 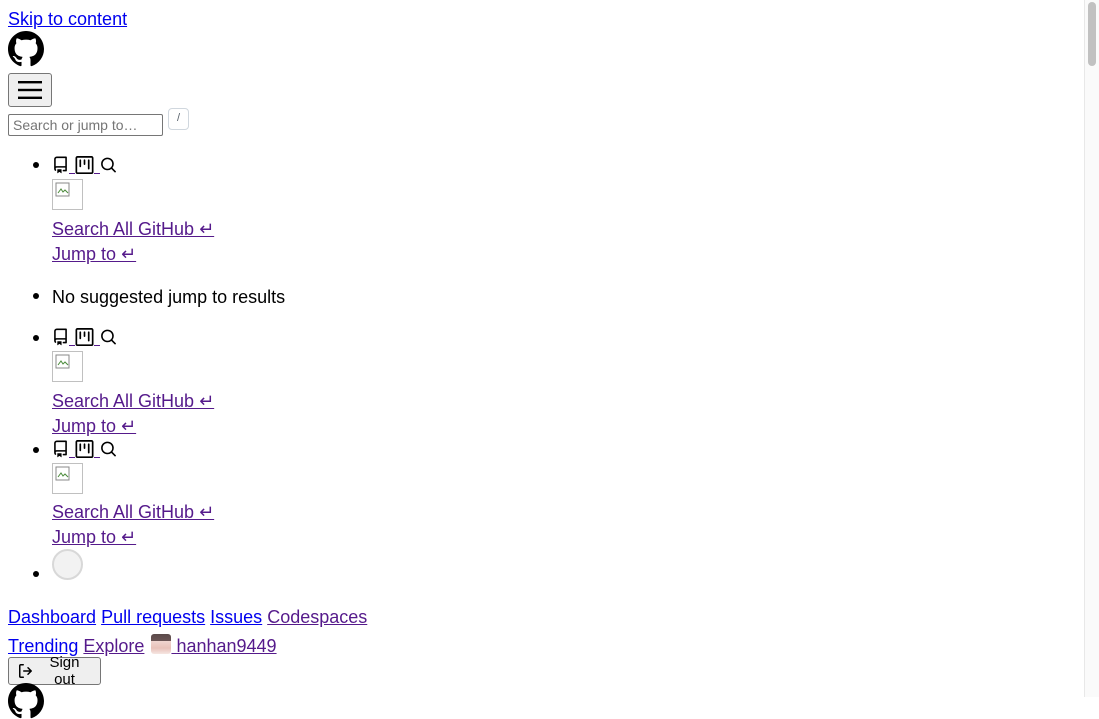 I want to click on no-results-text: No suggested jump to results, so click(x=169, y=297).